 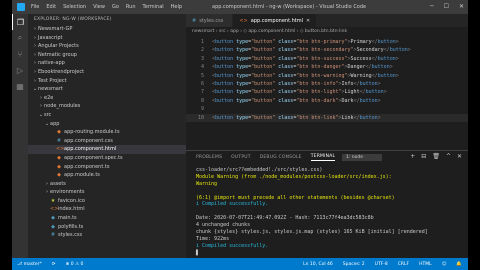 What do you see at coordinates (241, 157) in the screenshot?
I see `panel-tab-output: OUTPUT` at bounding box center [241, 157].